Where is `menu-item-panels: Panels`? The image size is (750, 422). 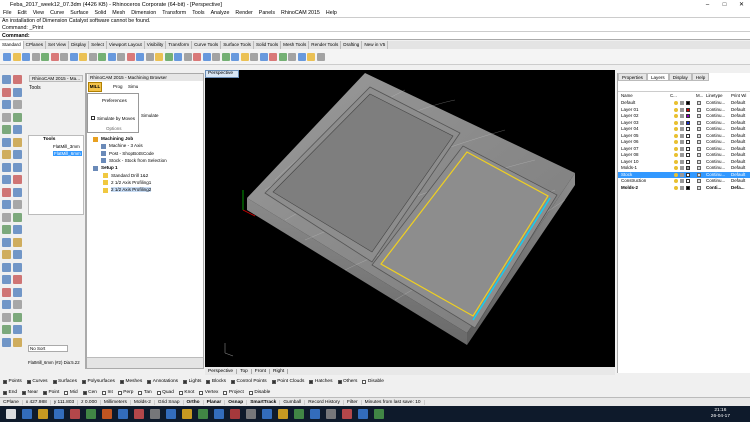 menu-item-panels: Panels is located at coordinates (267, 13).